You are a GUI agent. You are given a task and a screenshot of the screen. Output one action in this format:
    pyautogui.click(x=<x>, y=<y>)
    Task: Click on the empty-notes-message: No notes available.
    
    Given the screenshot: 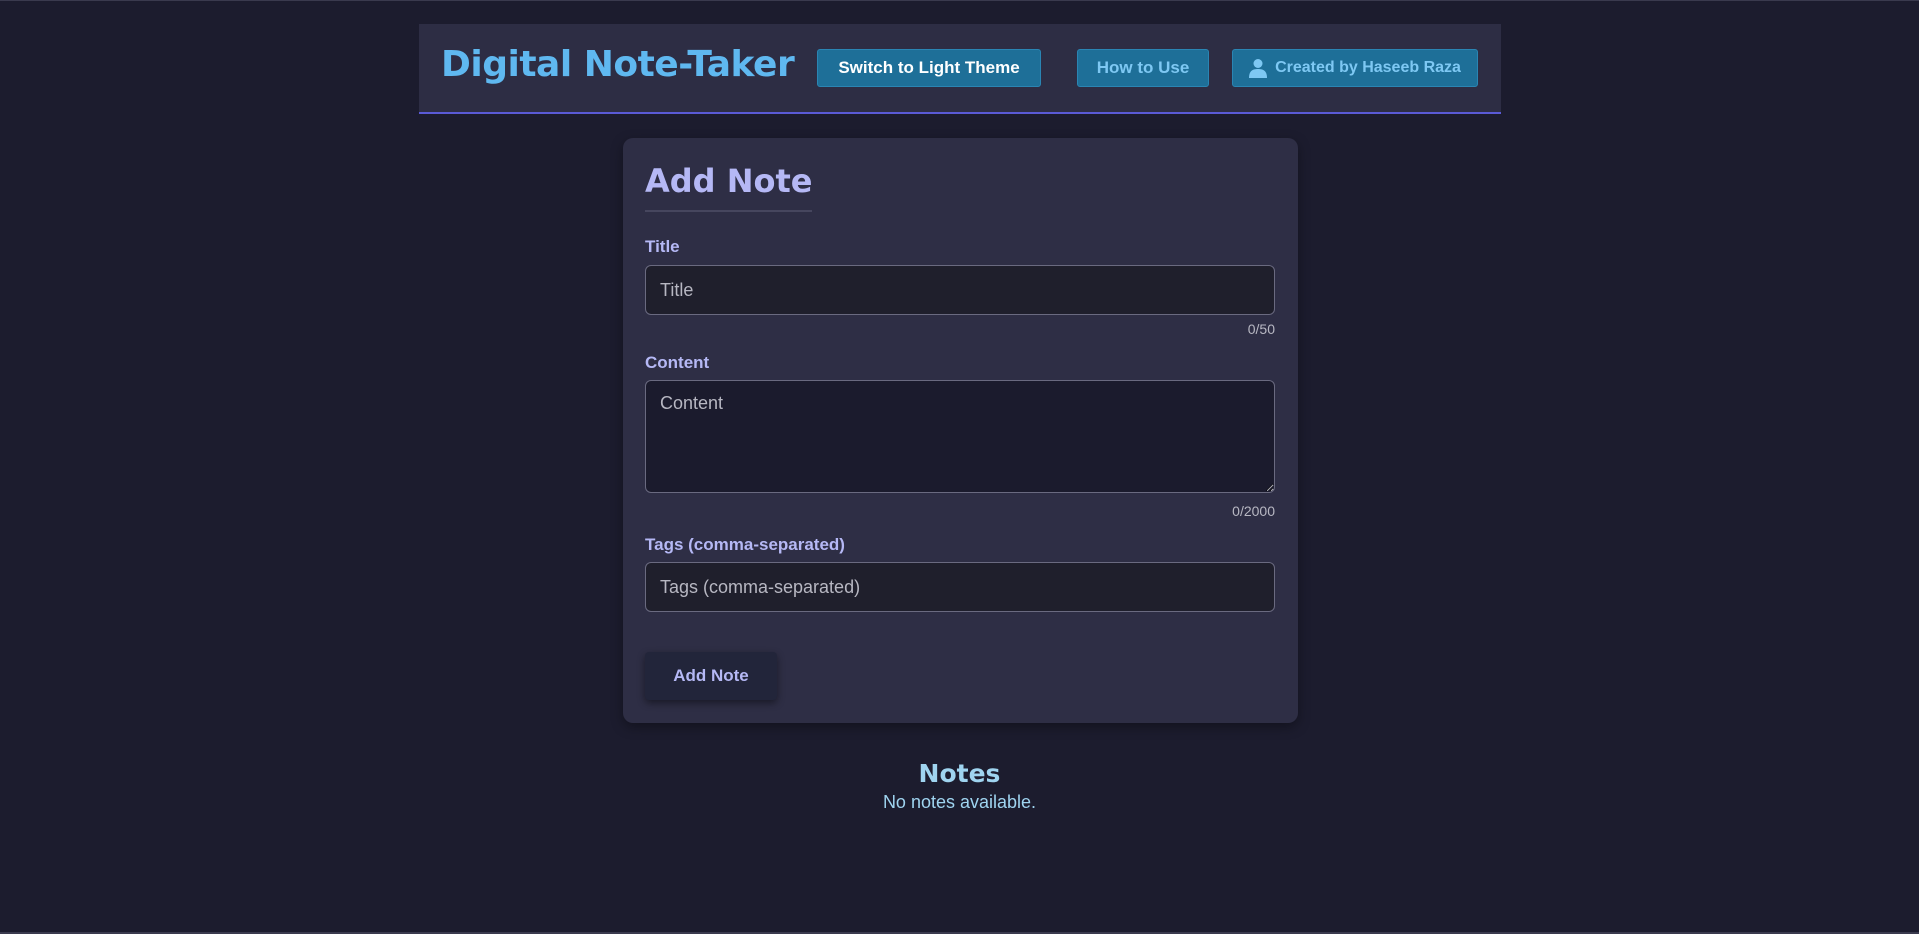 What is the action you would take?
    pyautogui.click(x=959, y=802)
    